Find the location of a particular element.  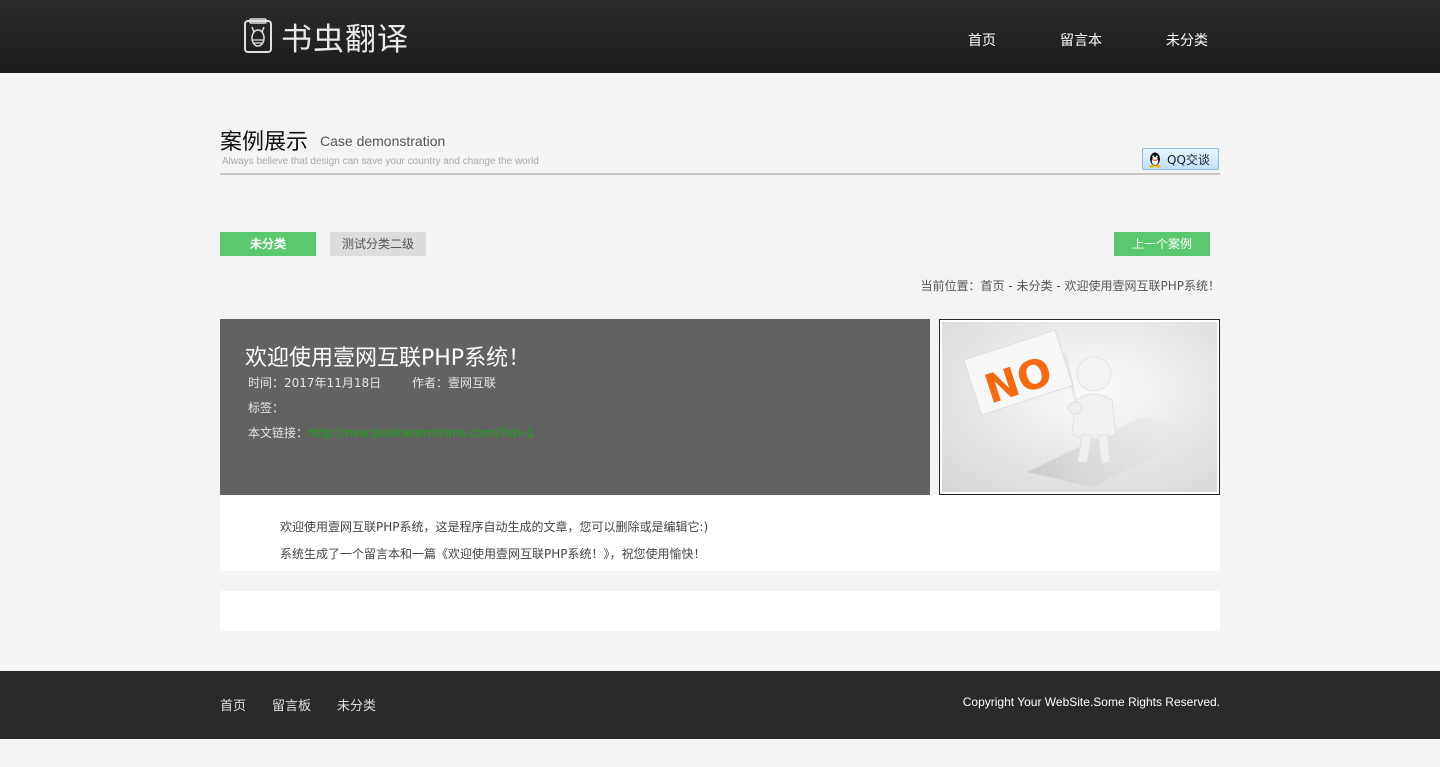

section-title: 案例展示 is located at coordinates (264, 142).